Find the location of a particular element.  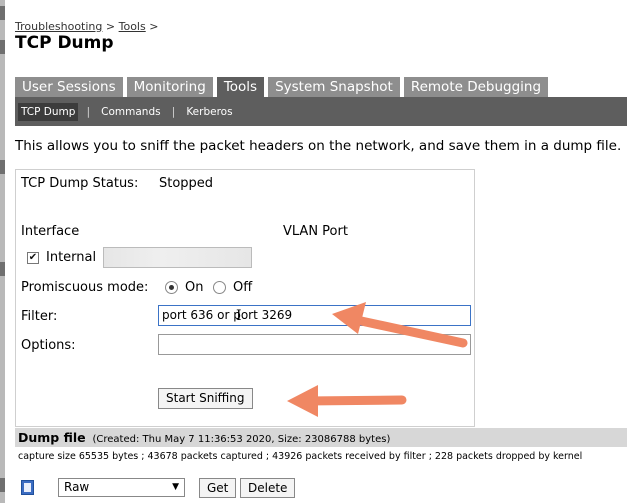

tab-system-snapshot: System Snapshot is located at coordinates (334, 87).